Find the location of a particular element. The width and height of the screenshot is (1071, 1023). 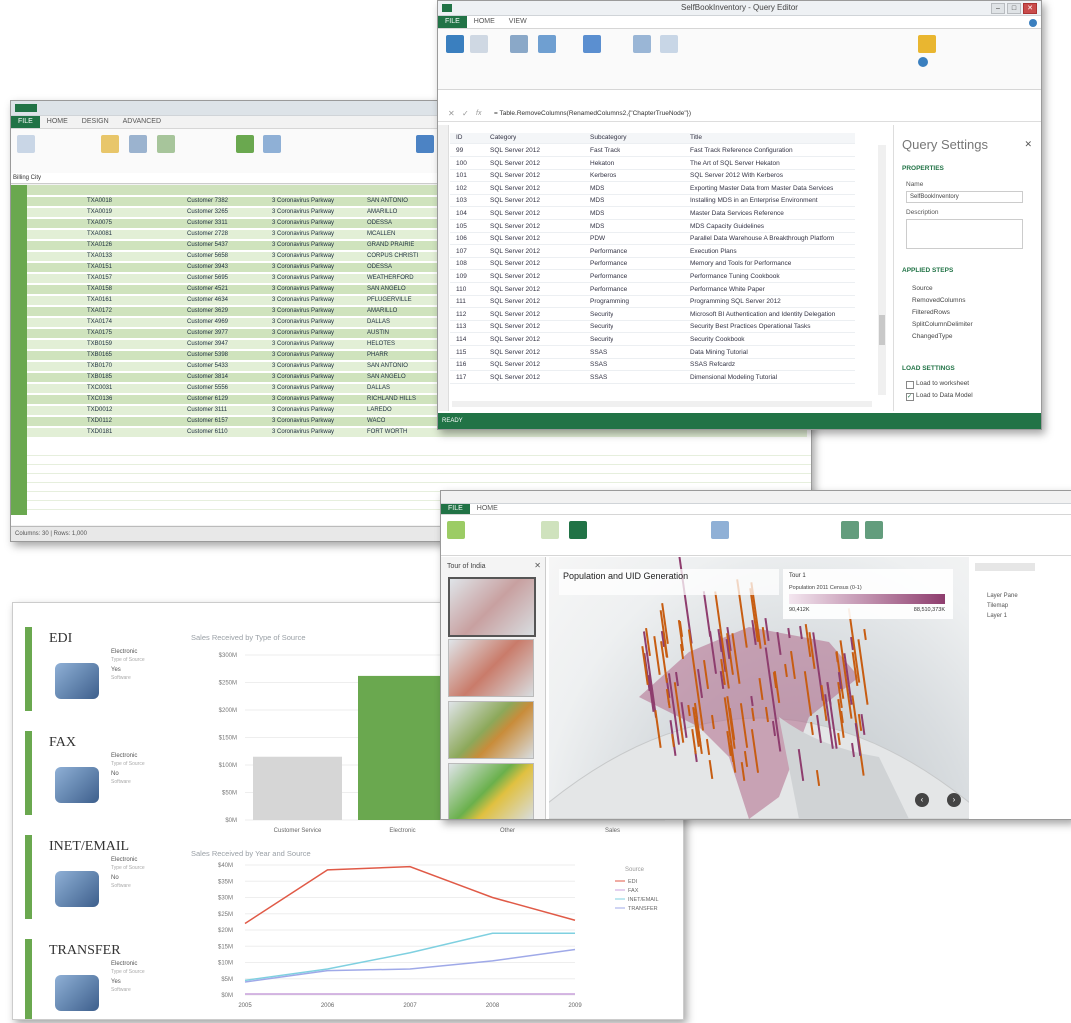

table-cell: SAN ANTONIO is located at coordinates (387, 201).